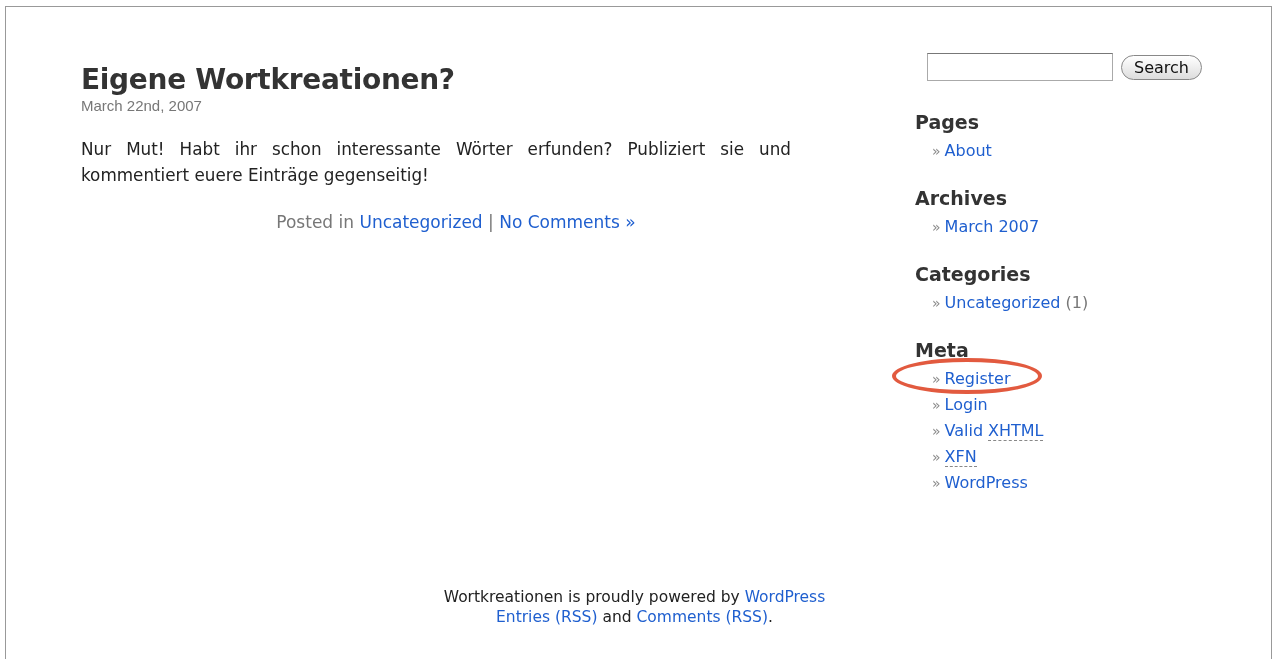  What do you see at coordinates (942, 350) in the screenshot?
I see `sidebar-heading: Meta` at bounding box center [942, 350].